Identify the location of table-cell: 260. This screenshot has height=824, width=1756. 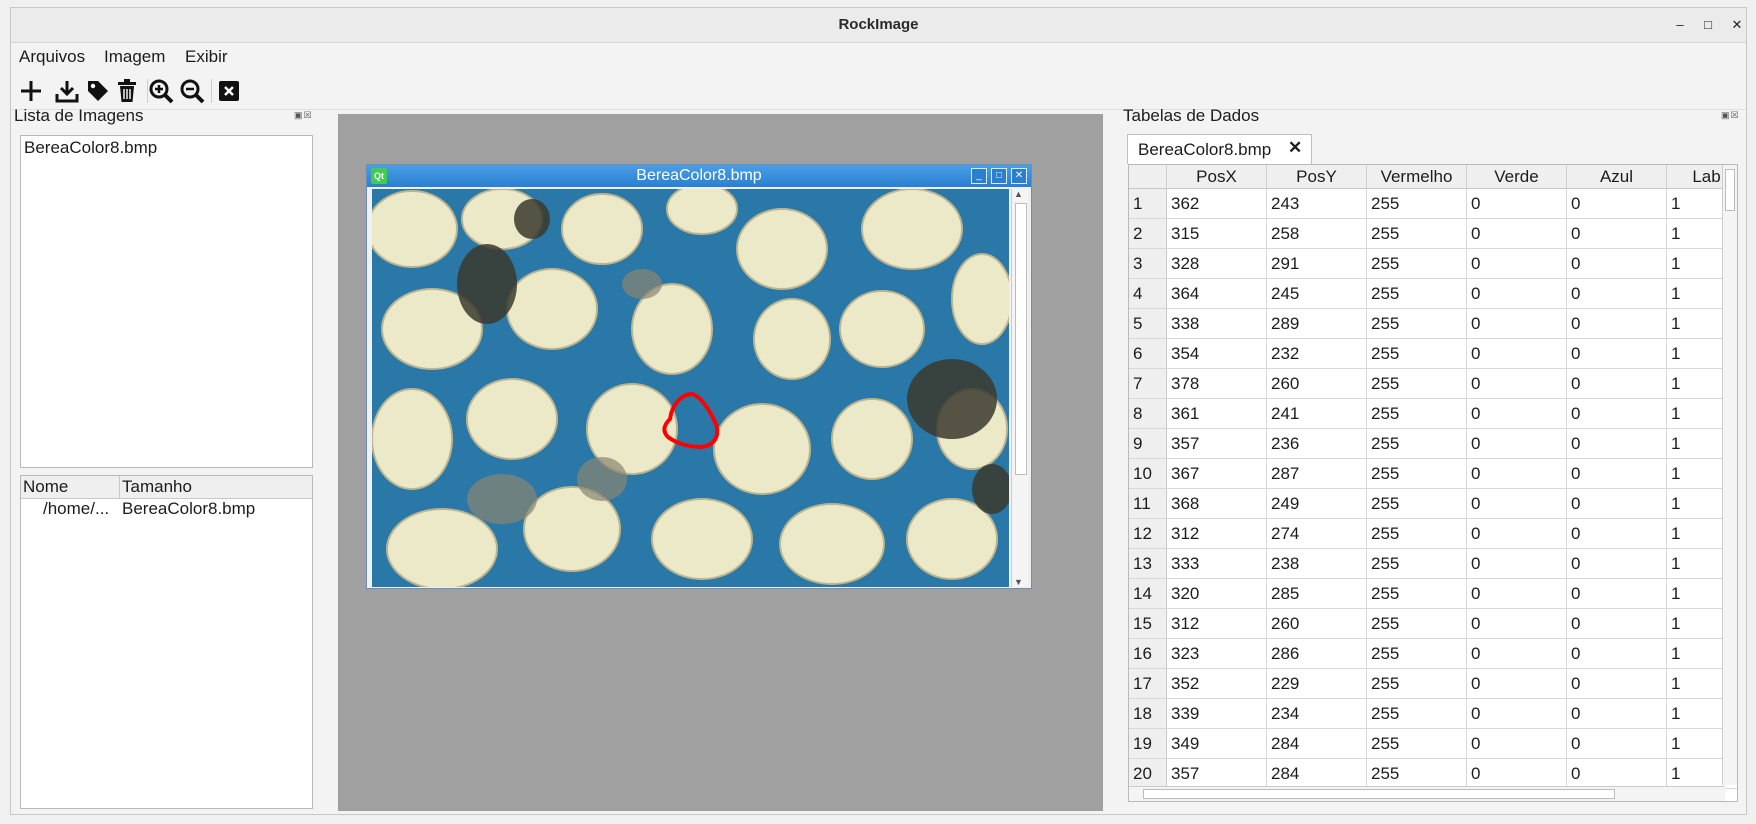
(1317, 384).